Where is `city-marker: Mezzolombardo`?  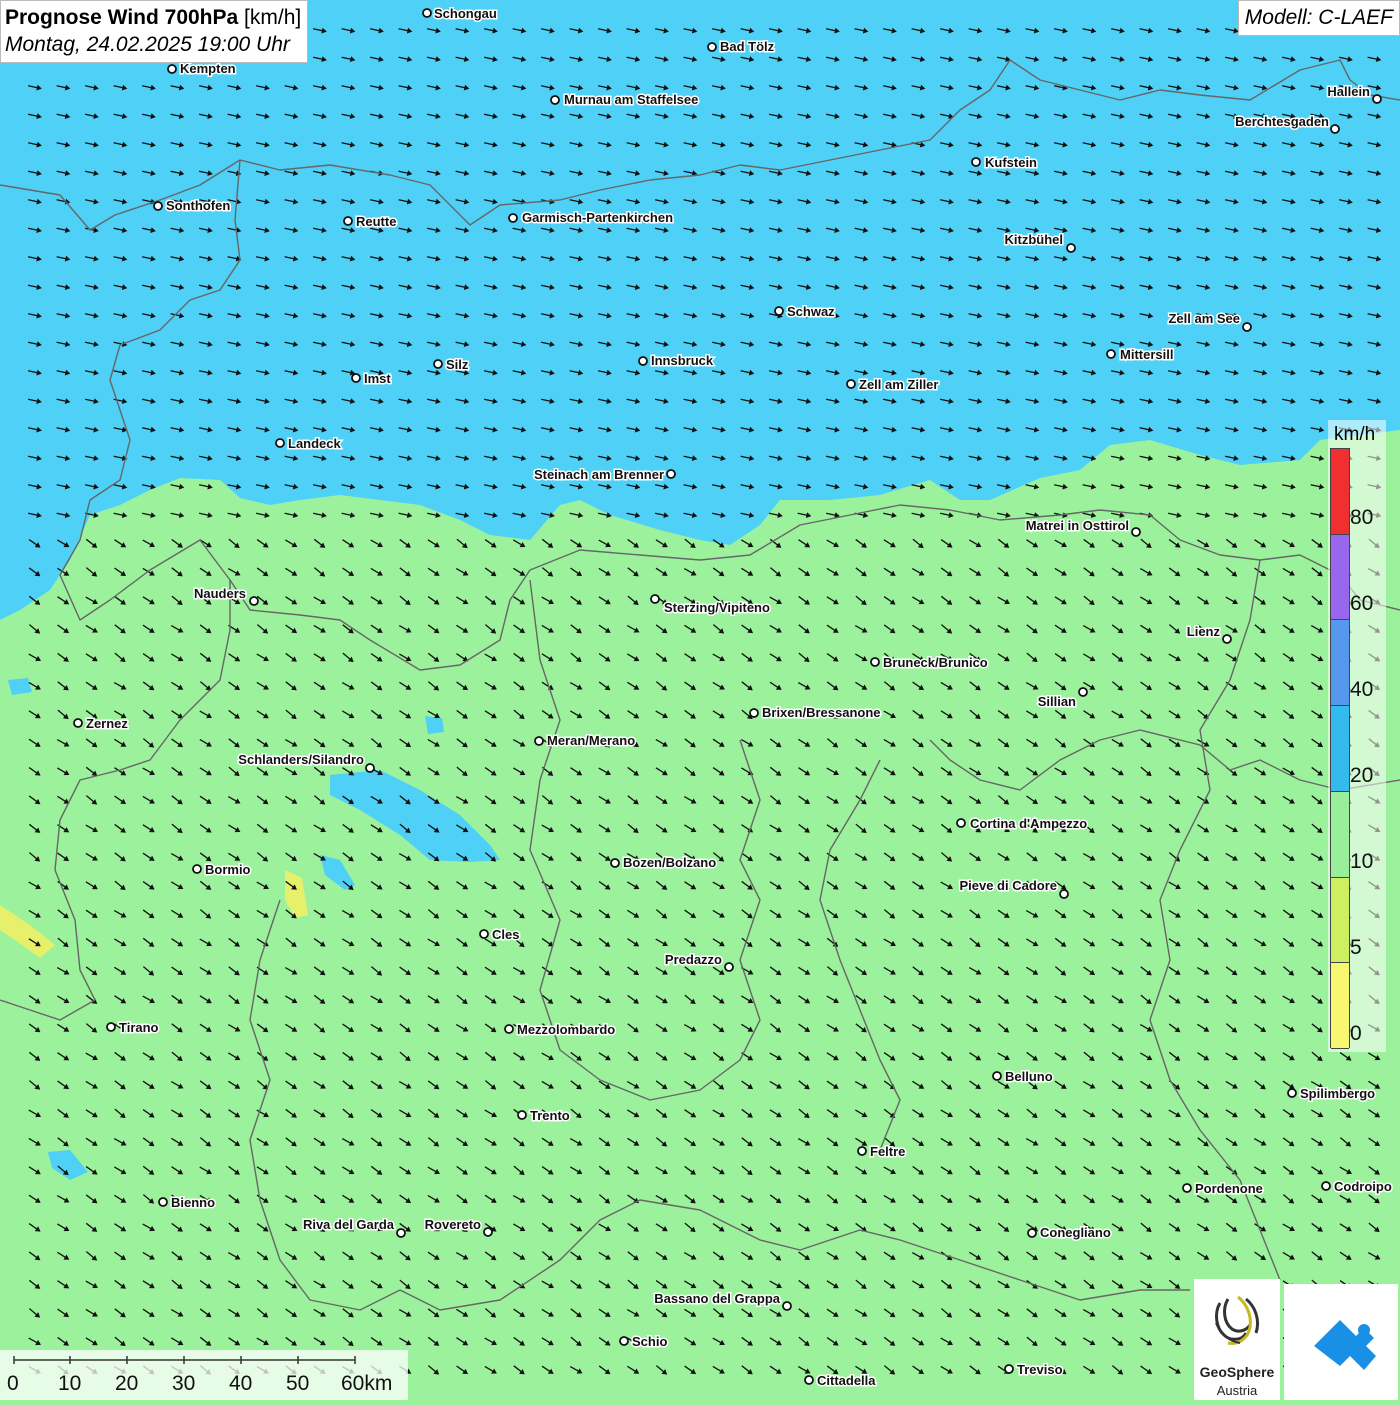 city-marker: Mezzolombardo is located at coordinates (560, 1030).